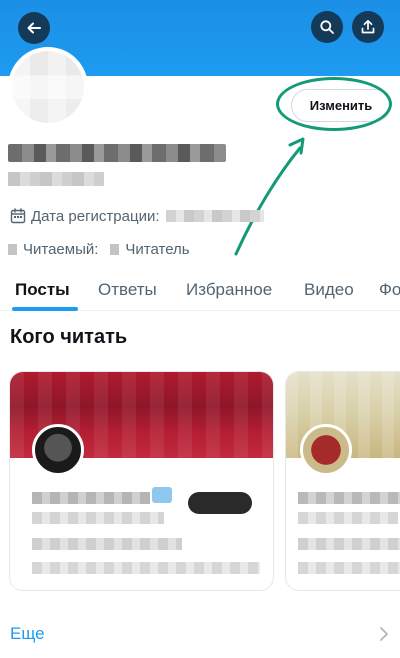 The width and height of the screenshot is (400, 658). I want to click on arrow-left-icon, so click(34, 28).